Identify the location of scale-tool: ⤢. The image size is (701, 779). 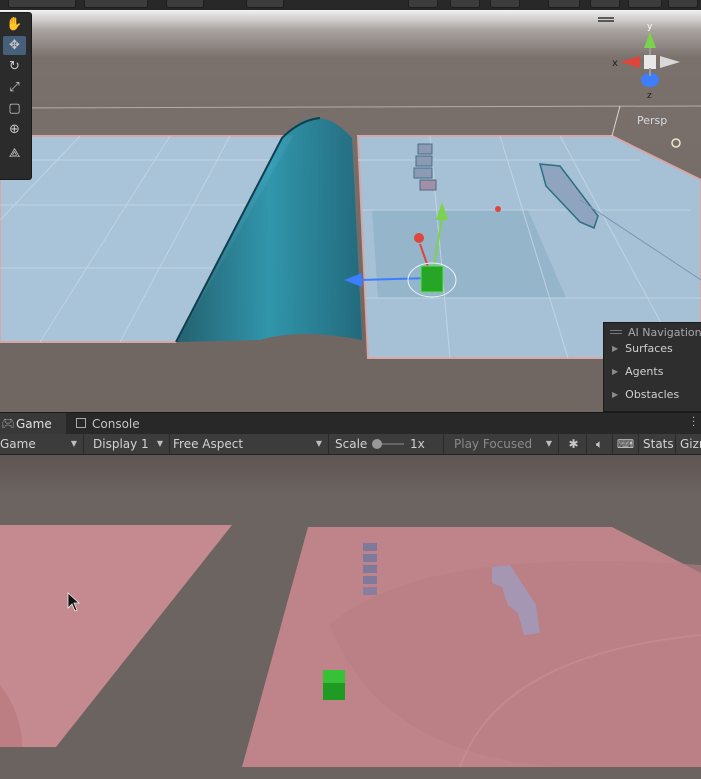
(14, 87).